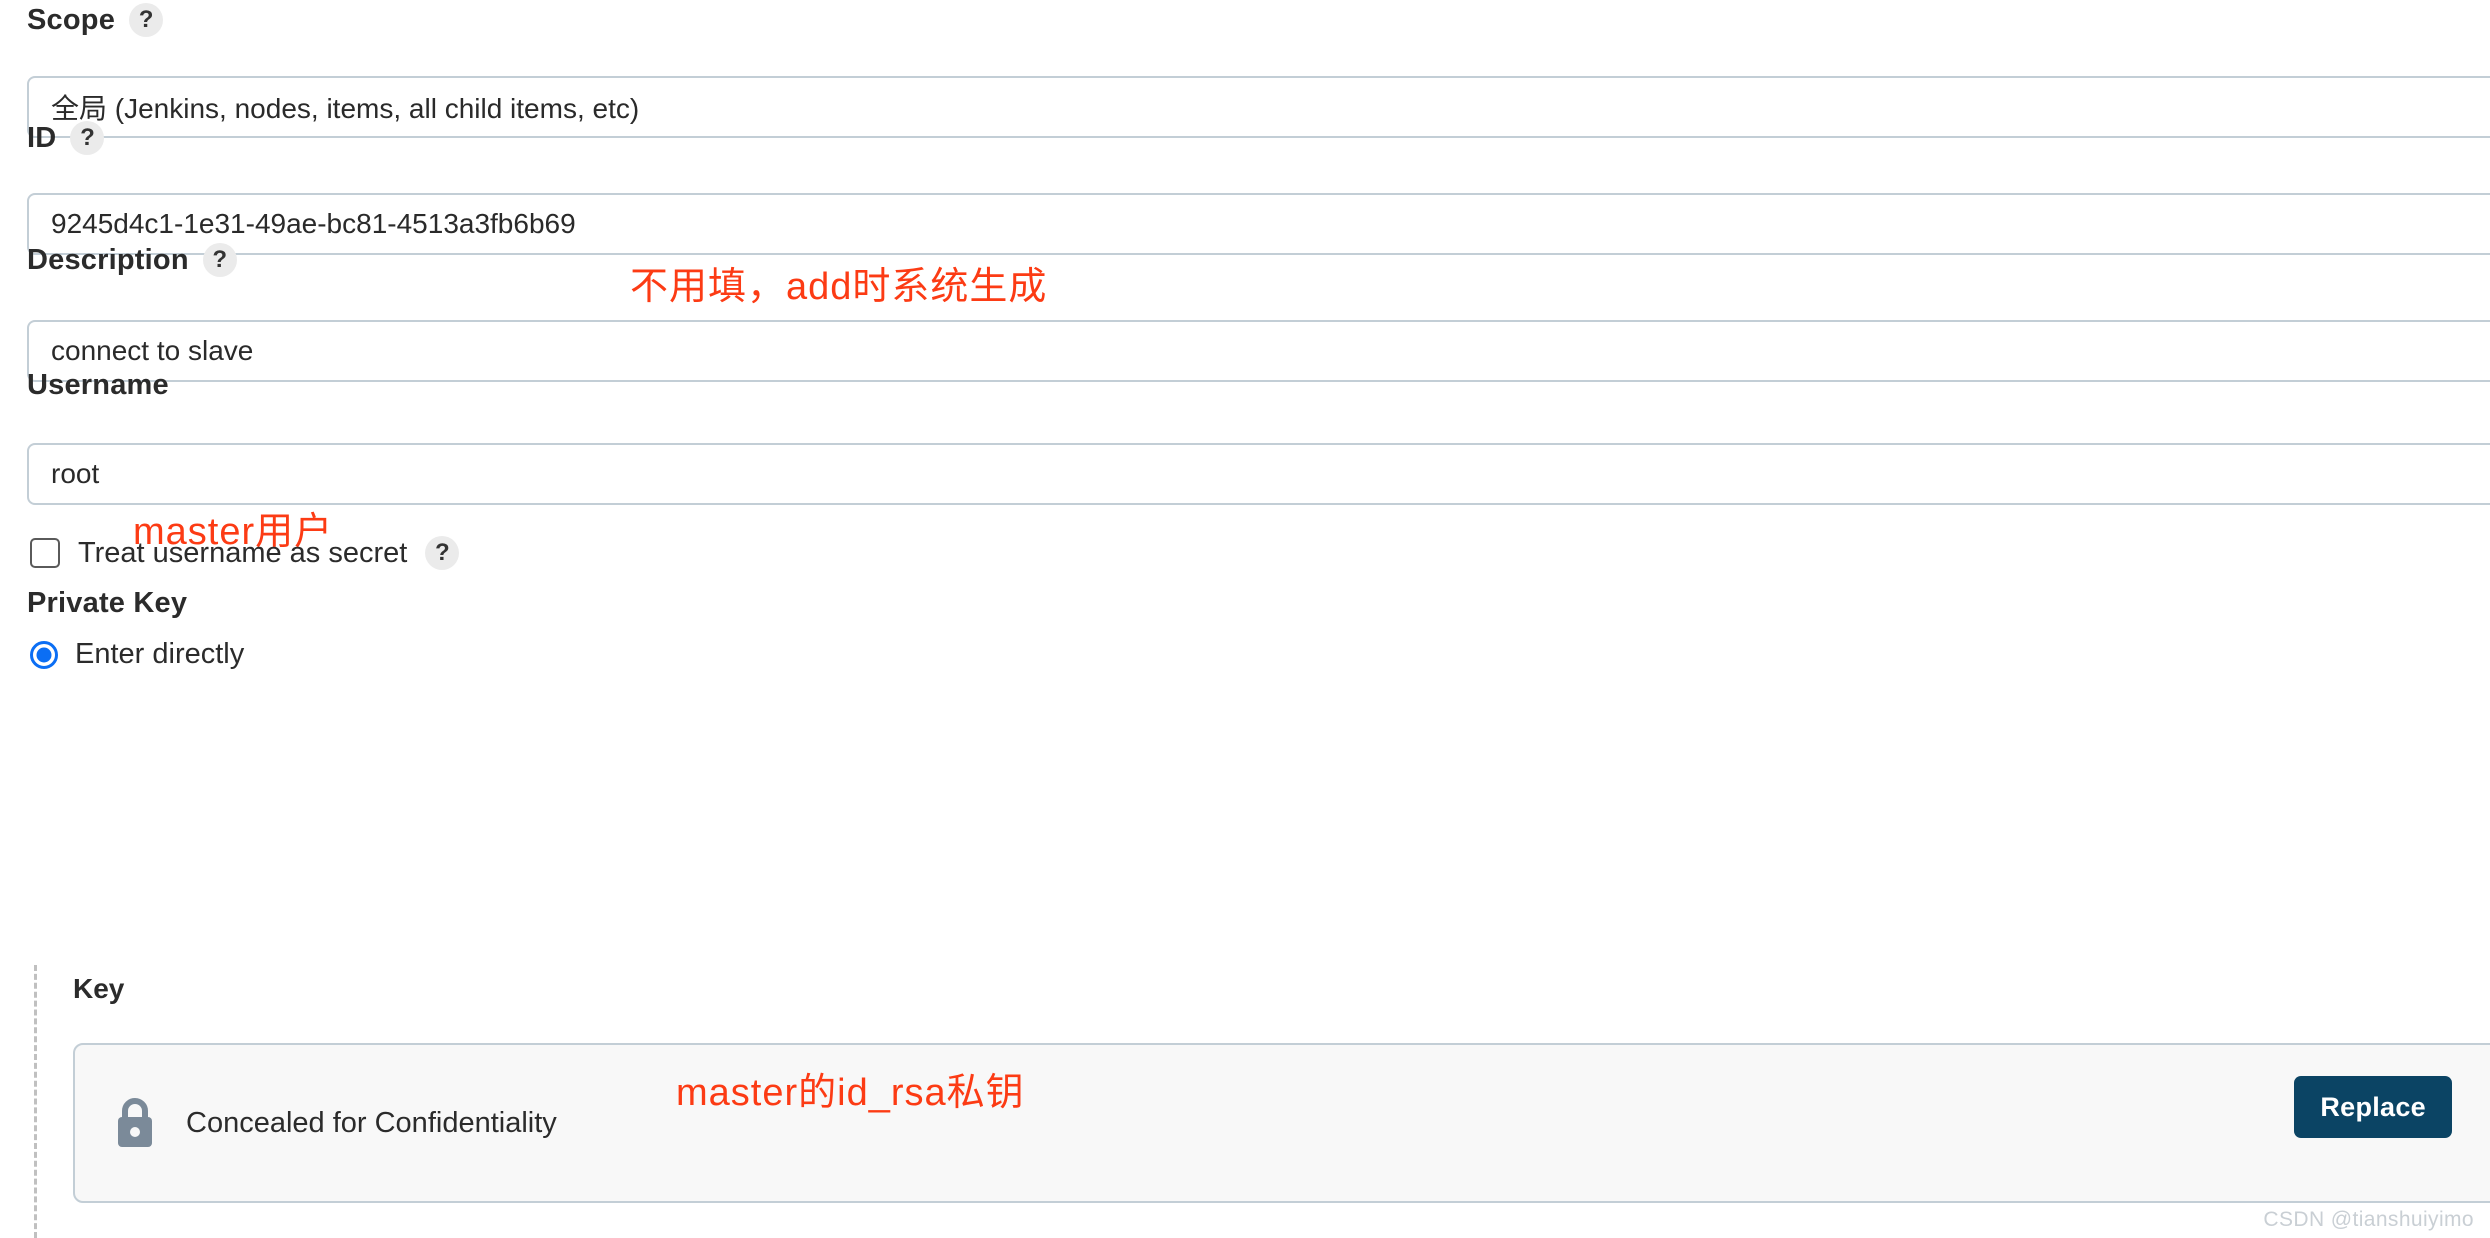  Describe the element at coordinates (152, 350) in the screenshot. I see `description-value: connect to slave` at that location.